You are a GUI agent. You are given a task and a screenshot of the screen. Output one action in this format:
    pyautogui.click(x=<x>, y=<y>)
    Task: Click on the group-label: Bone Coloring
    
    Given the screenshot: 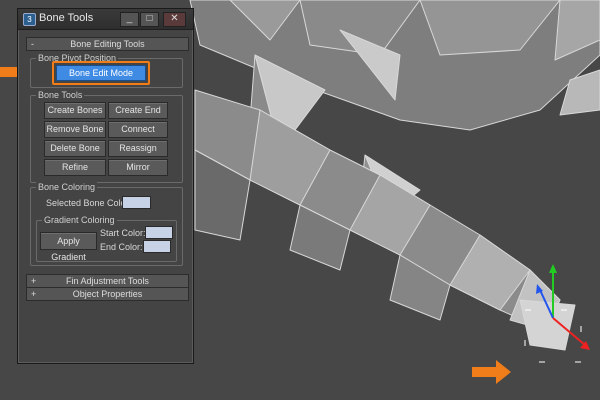 What is the action you would take?
    pyautogui.click(x=67, y=187)
    